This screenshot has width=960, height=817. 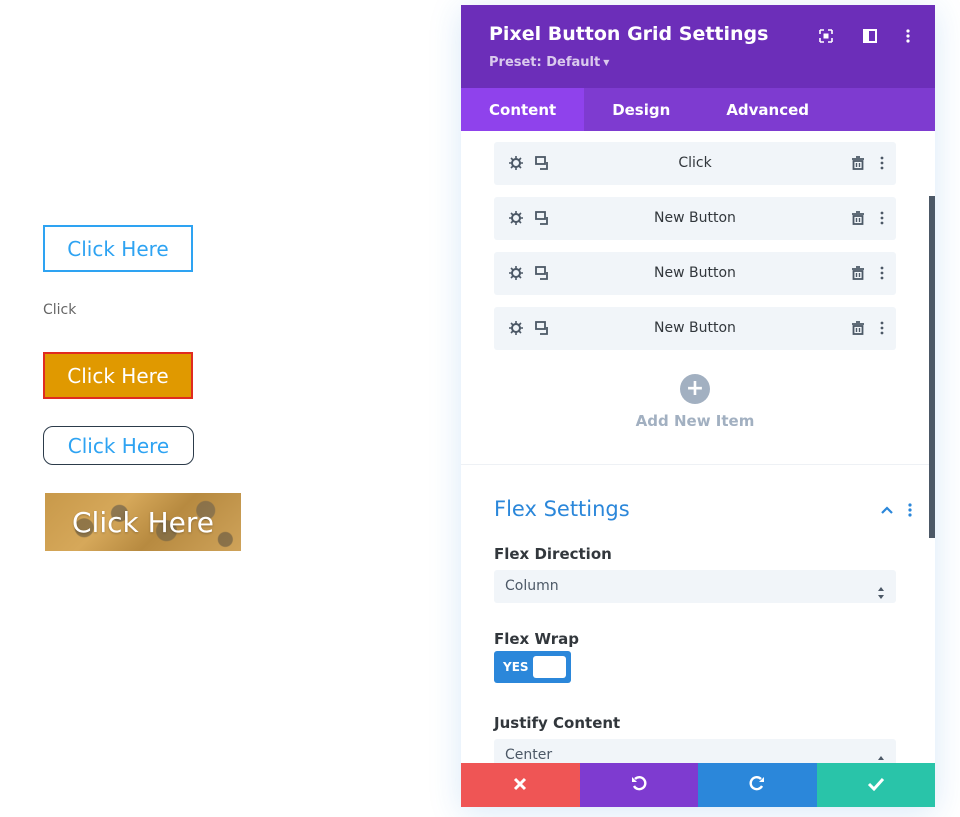 What do you see at coordinates (553, 554) in the screenshot?
I see `flex-direction-label: Flex Direction` at bounding box center [553, 554].